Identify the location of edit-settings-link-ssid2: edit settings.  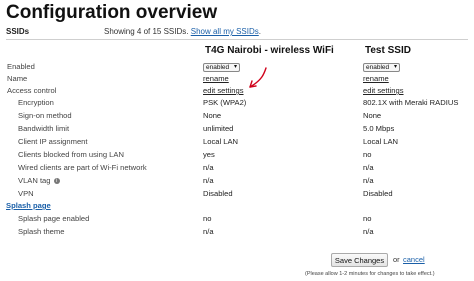
(383, 90).